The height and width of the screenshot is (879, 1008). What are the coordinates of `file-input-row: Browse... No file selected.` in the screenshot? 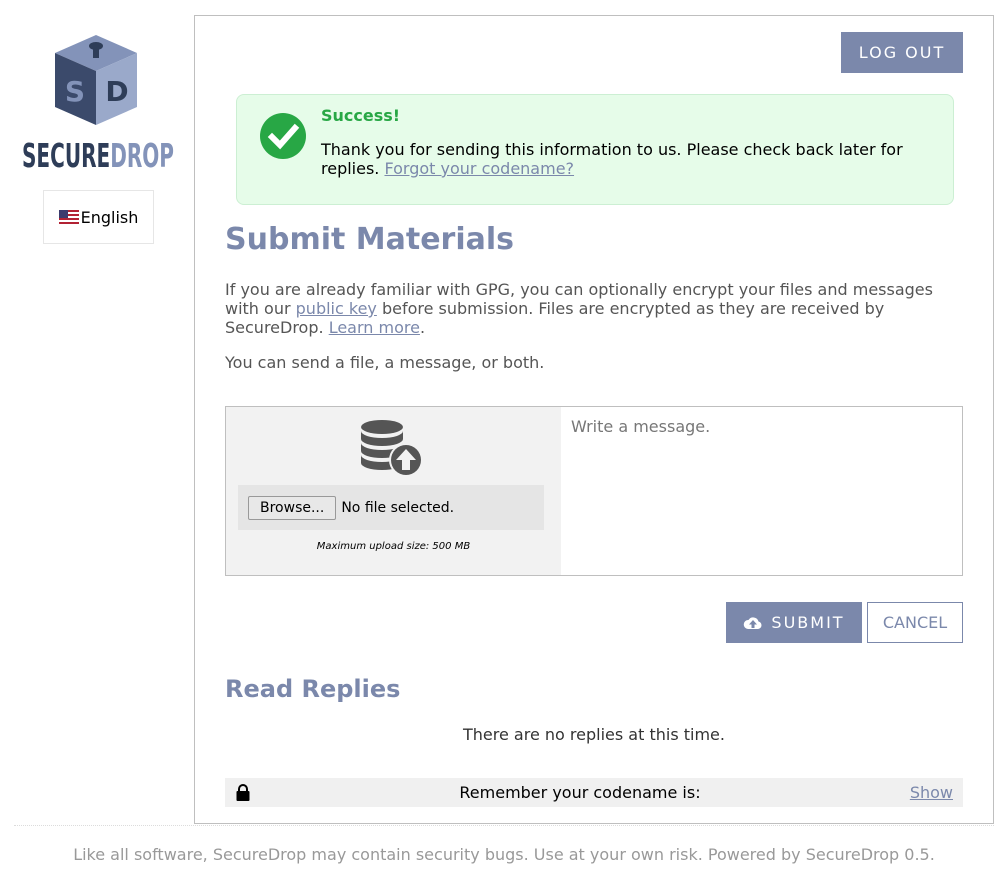 It's located at (391, 507).